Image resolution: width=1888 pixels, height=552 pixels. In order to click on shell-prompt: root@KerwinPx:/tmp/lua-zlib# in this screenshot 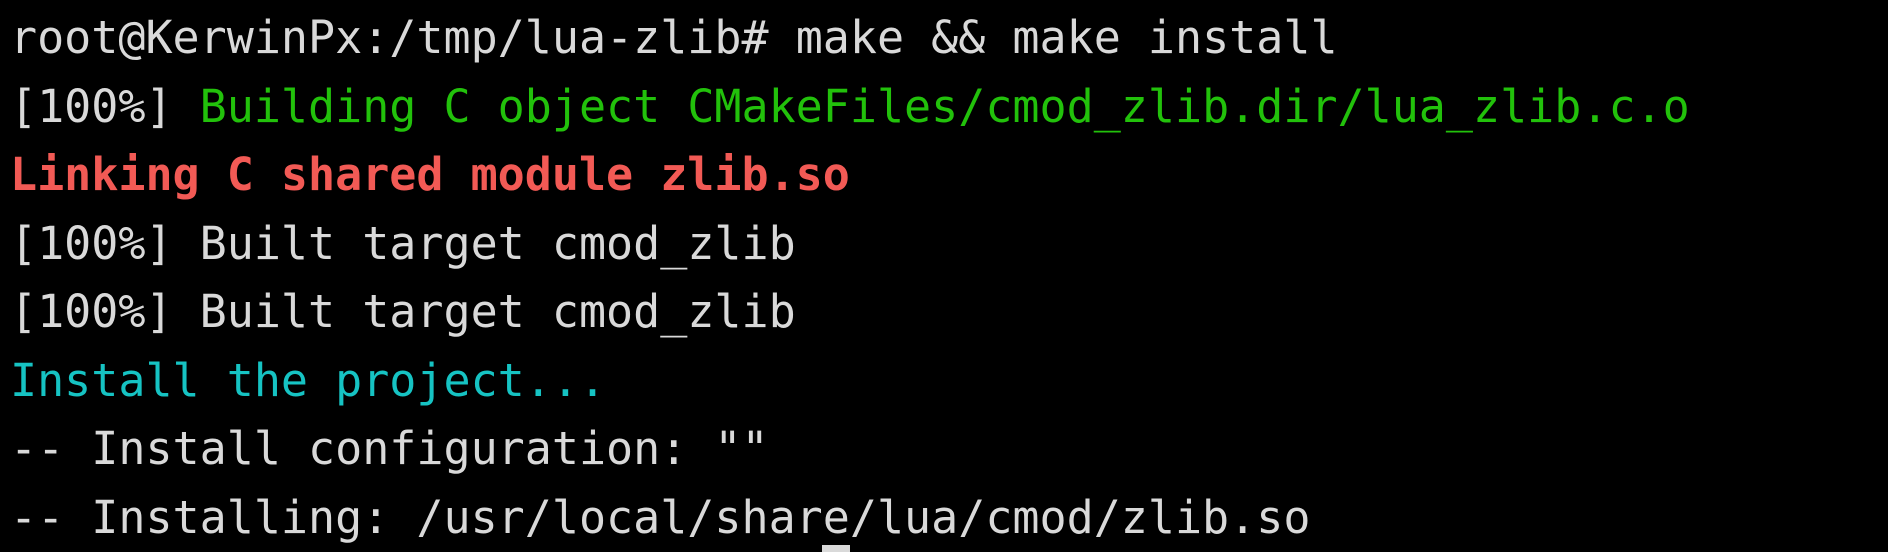, I will do `click(403, 37)`.